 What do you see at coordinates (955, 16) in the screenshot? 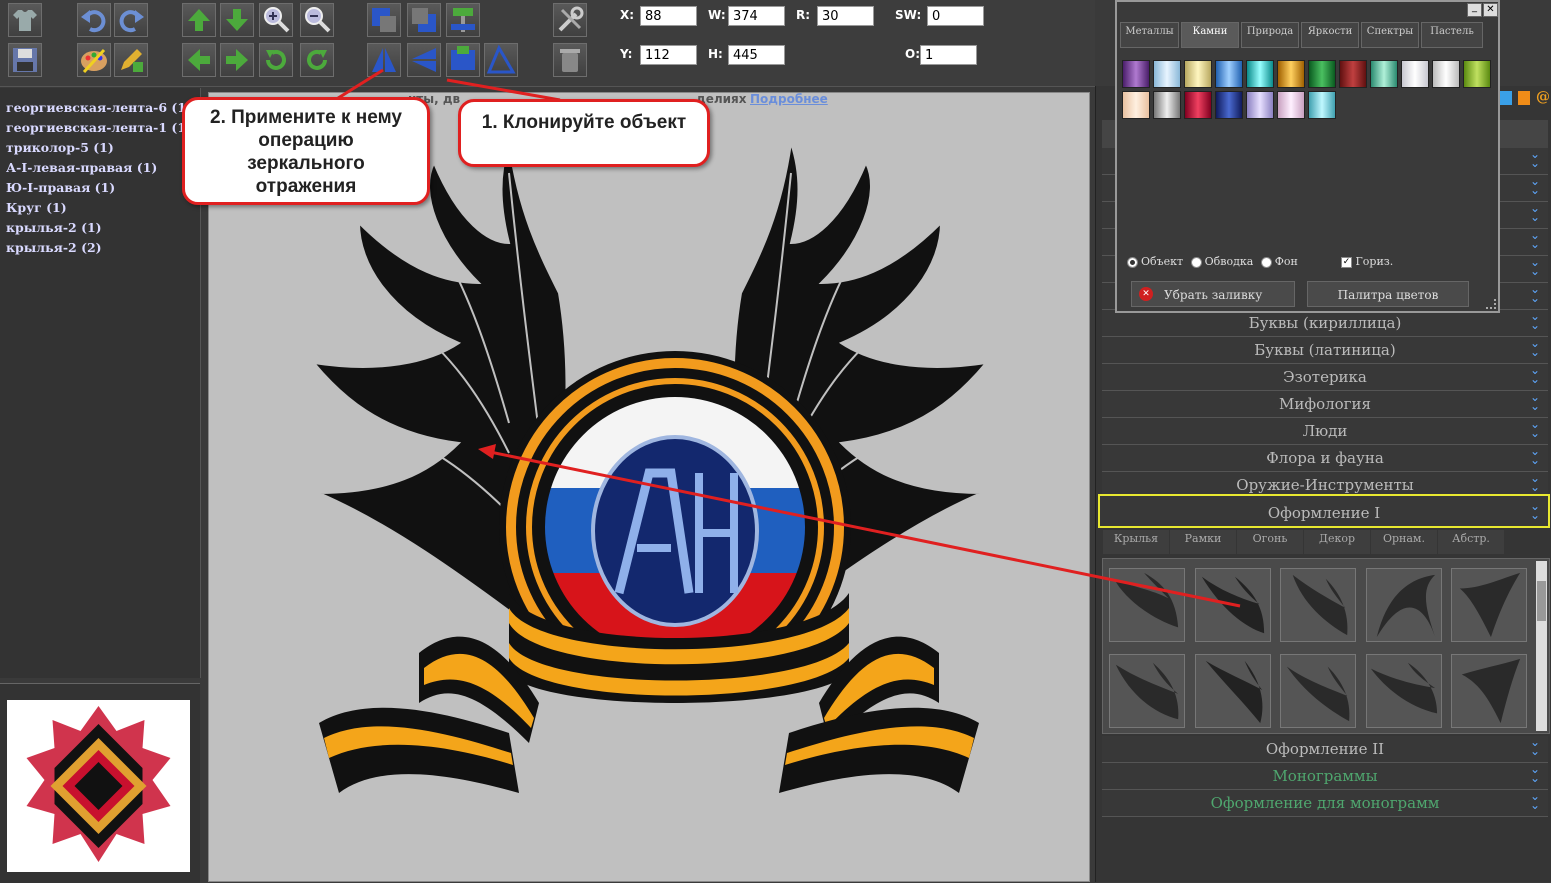
I see `sw-input: 0` at bounding box center [955, 16].